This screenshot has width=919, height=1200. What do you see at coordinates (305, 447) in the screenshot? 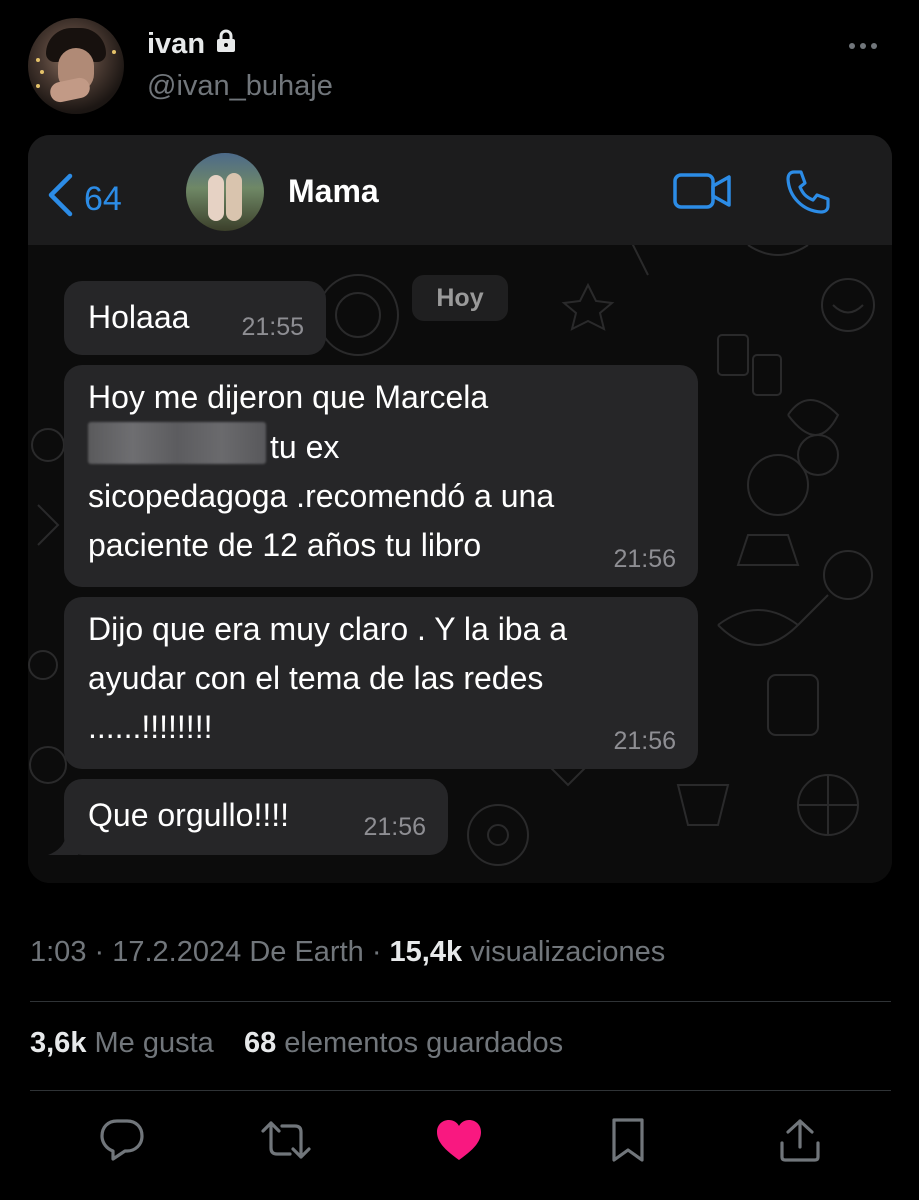
I see `message-line: tu ex` at bounding box center [305, 447].